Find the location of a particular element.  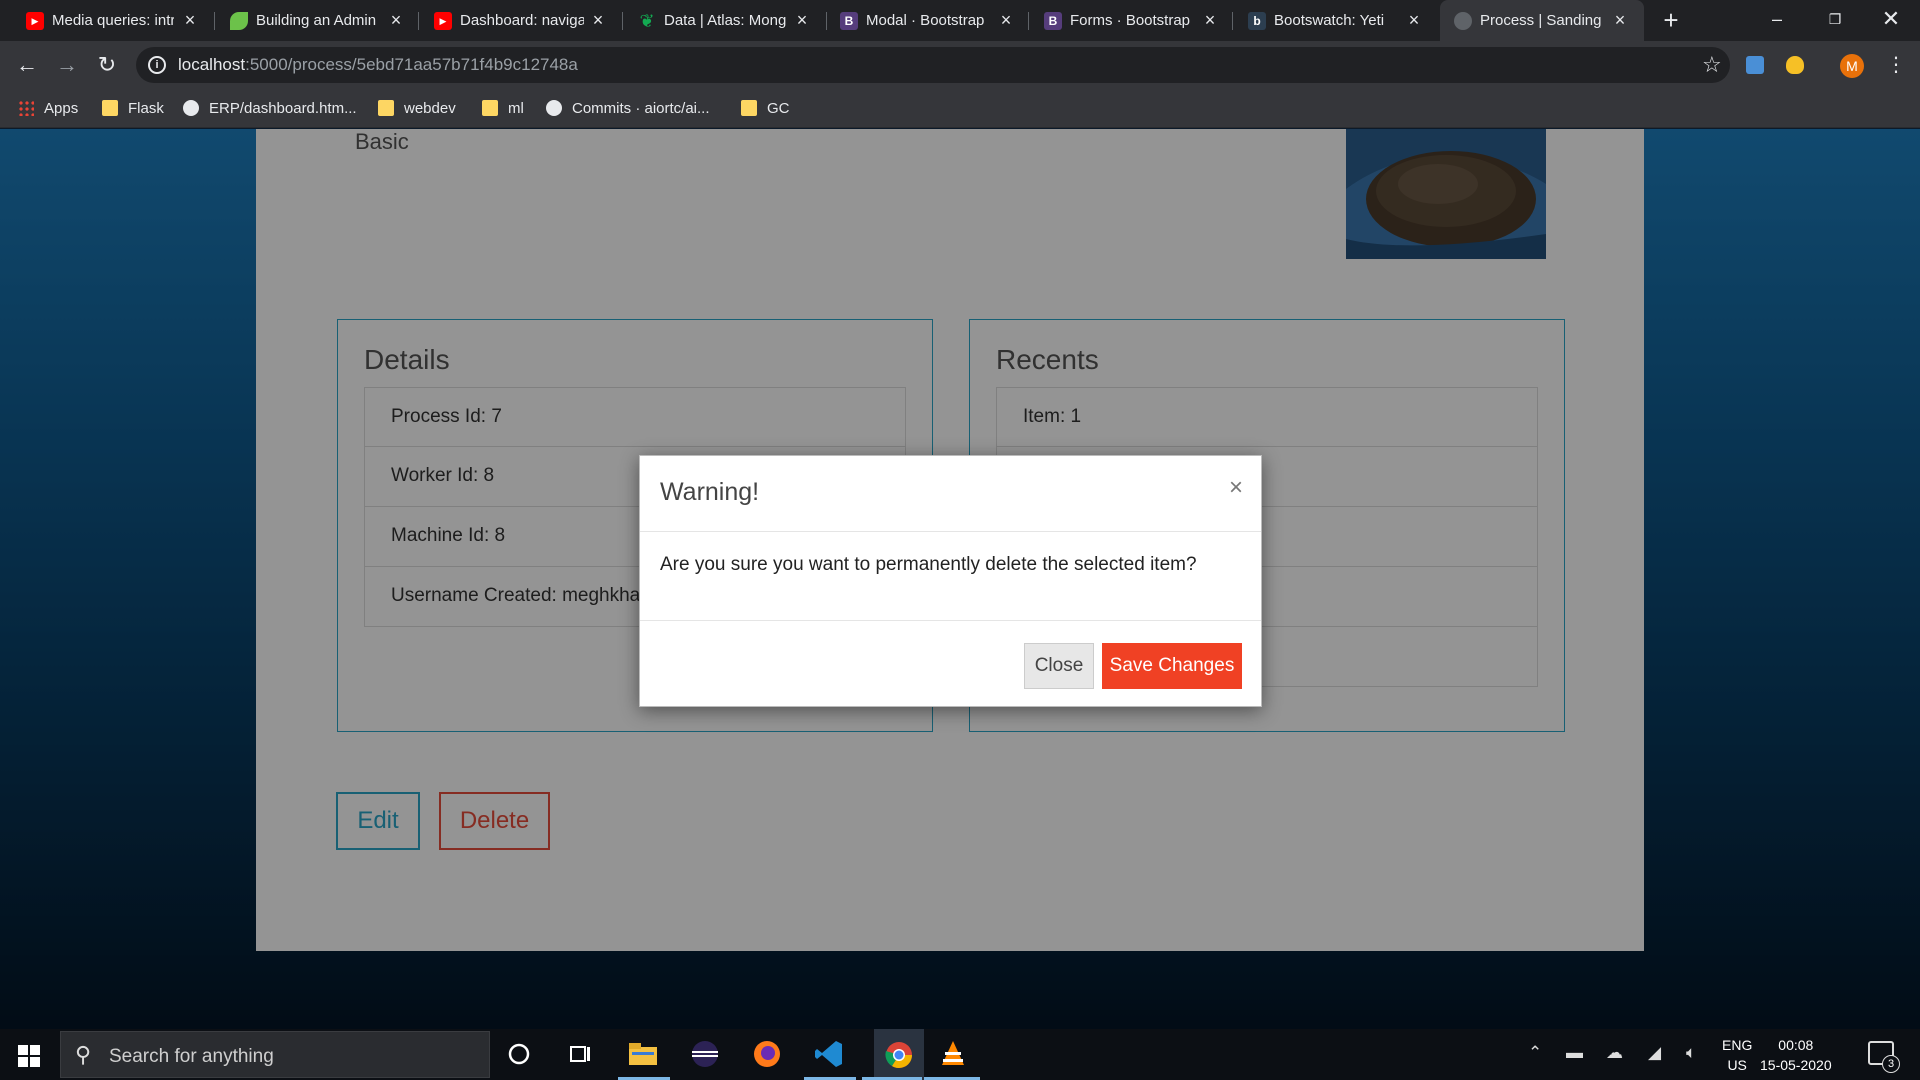

browser-tab: Building an Admin × is located at coordinates (318, 20).